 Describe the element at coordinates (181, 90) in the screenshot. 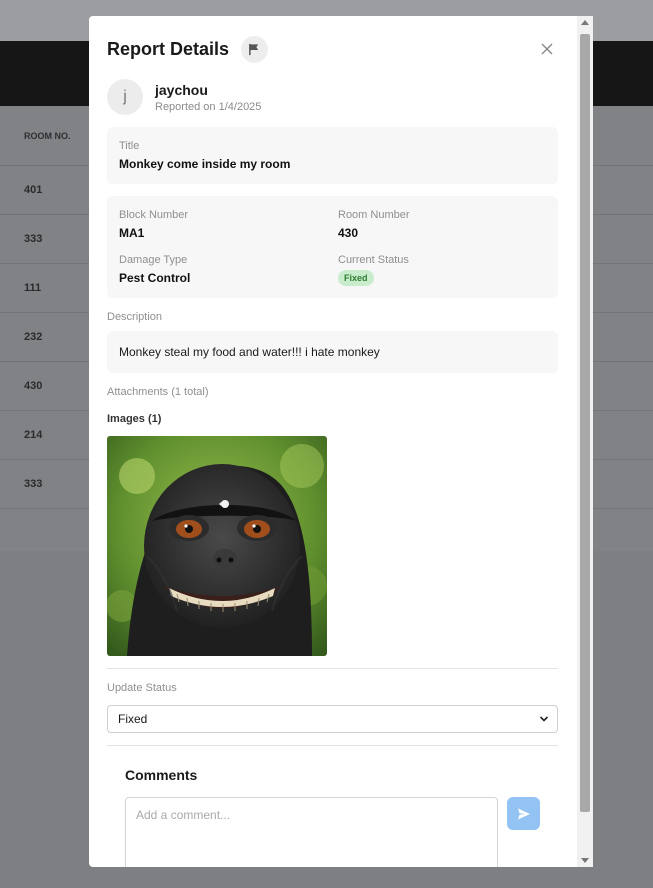

I see `reporter-name: jaychou` at that location.